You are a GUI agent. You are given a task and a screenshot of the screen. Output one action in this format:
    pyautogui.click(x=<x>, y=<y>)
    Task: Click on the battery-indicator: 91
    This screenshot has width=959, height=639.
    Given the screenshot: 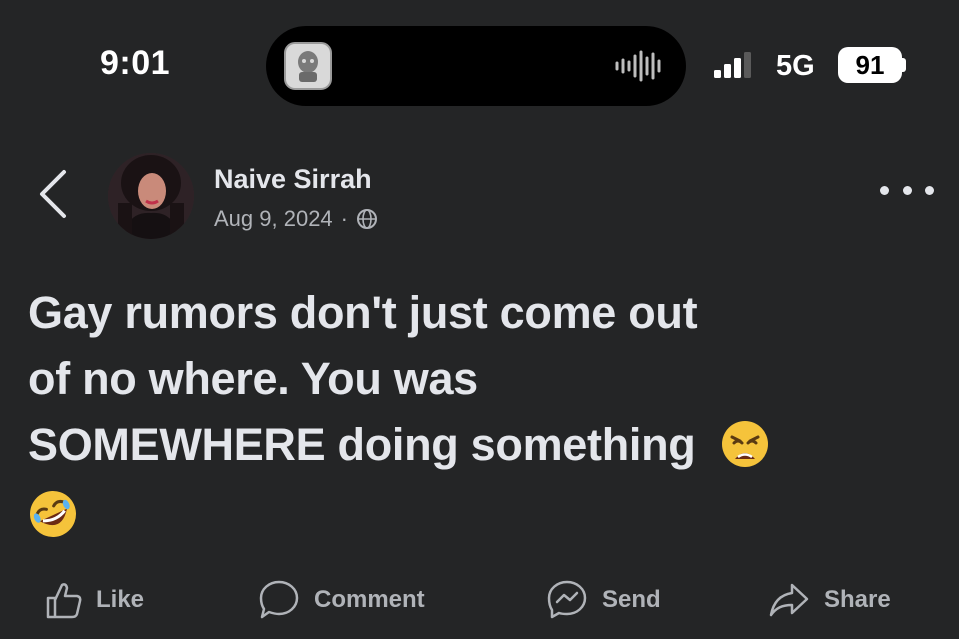 What is the action you would take?
    pyautogui.click(x=870, y=65)
    